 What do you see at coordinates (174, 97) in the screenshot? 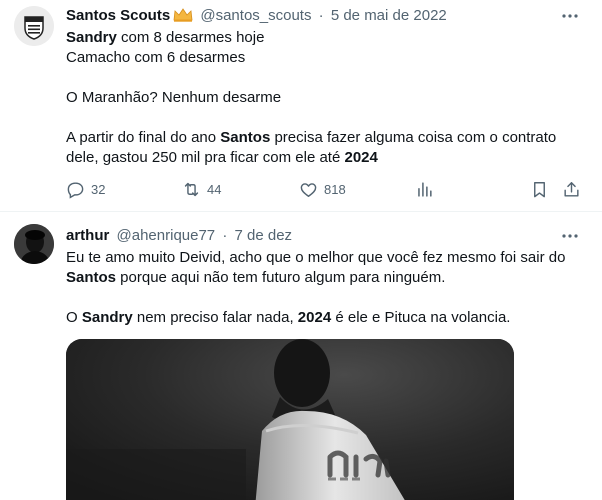
I see `text-line: O Maranhão? Nenhum desarme` at bounding box center [174, 97].